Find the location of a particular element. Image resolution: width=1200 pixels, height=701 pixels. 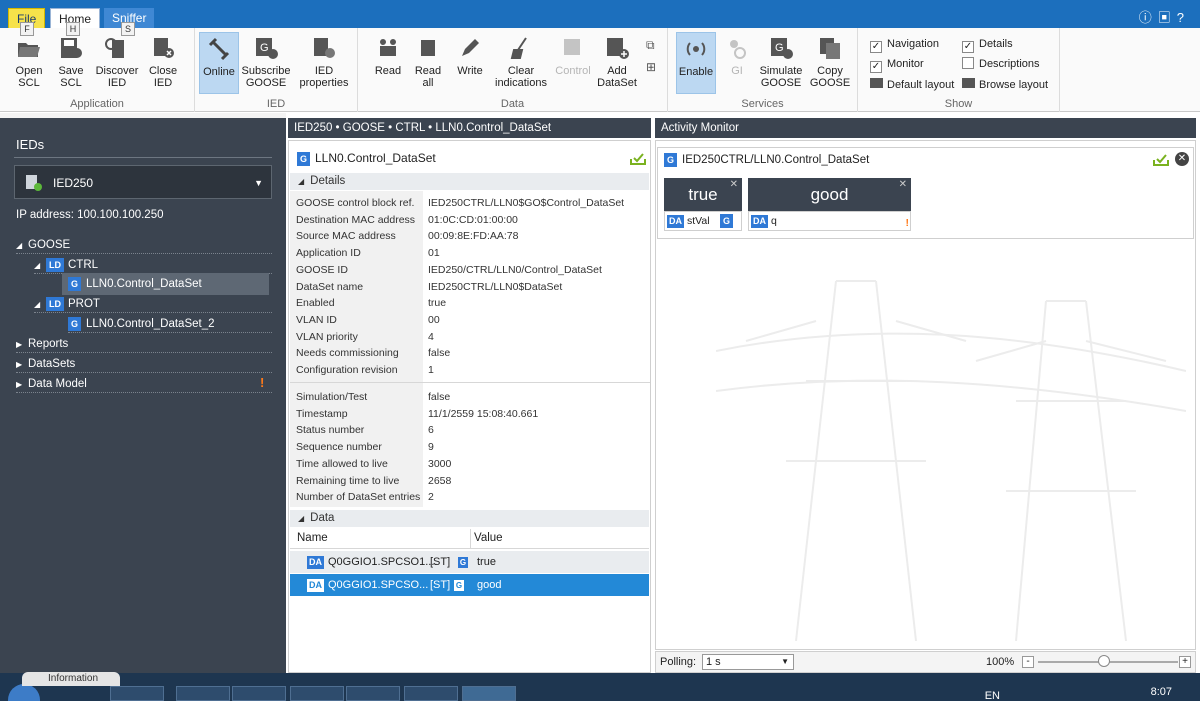

zoom-out-button: - is located at coordinates (1028, 662).